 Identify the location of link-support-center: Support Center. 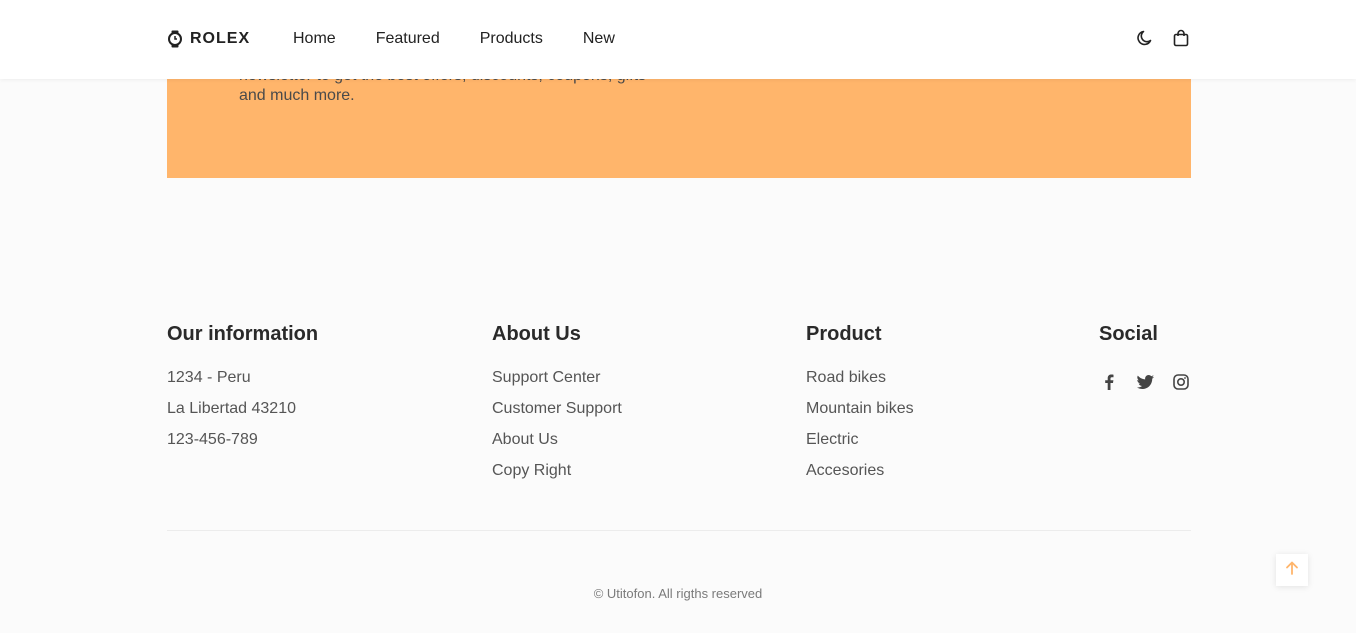
(557, 378).